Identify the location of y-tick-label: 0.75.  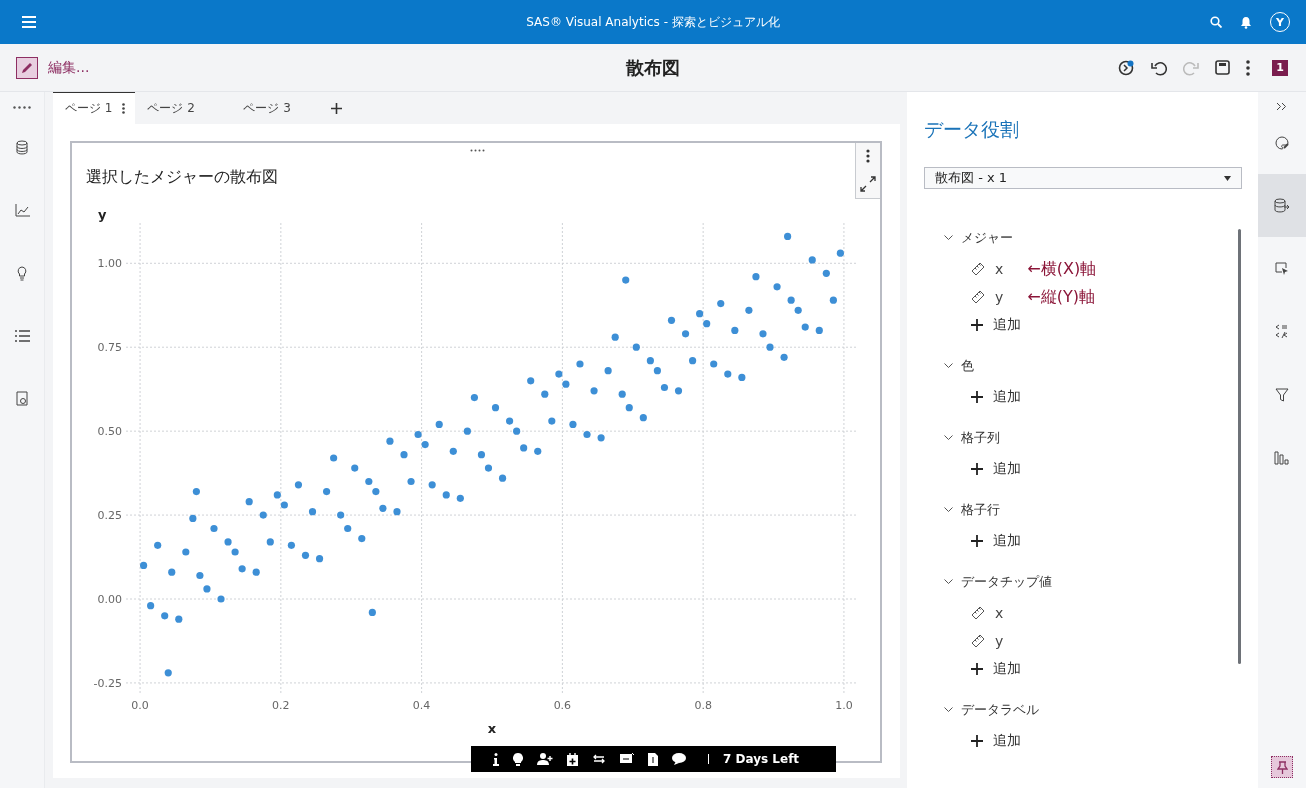
(109, 348).